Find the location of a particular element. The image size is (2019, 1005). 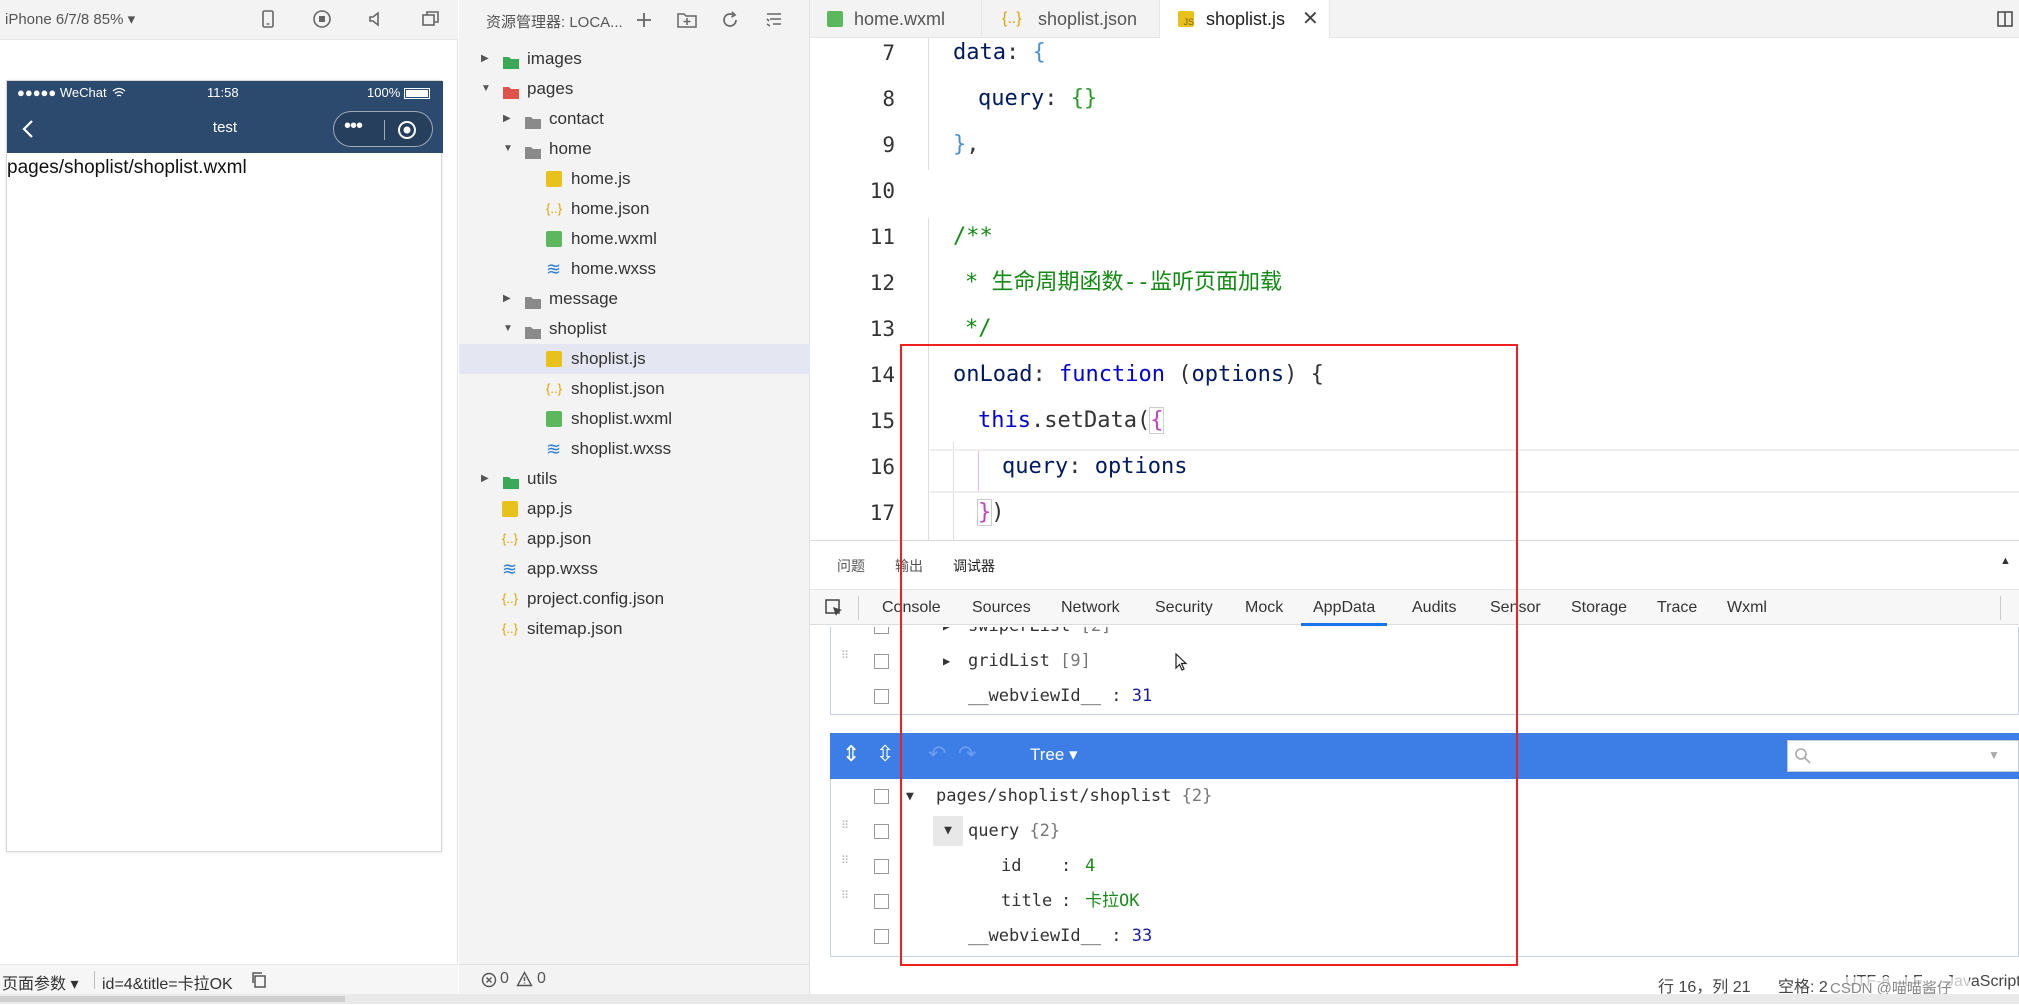

horizontal-scrollbar is located at coordinates (1009, 999).